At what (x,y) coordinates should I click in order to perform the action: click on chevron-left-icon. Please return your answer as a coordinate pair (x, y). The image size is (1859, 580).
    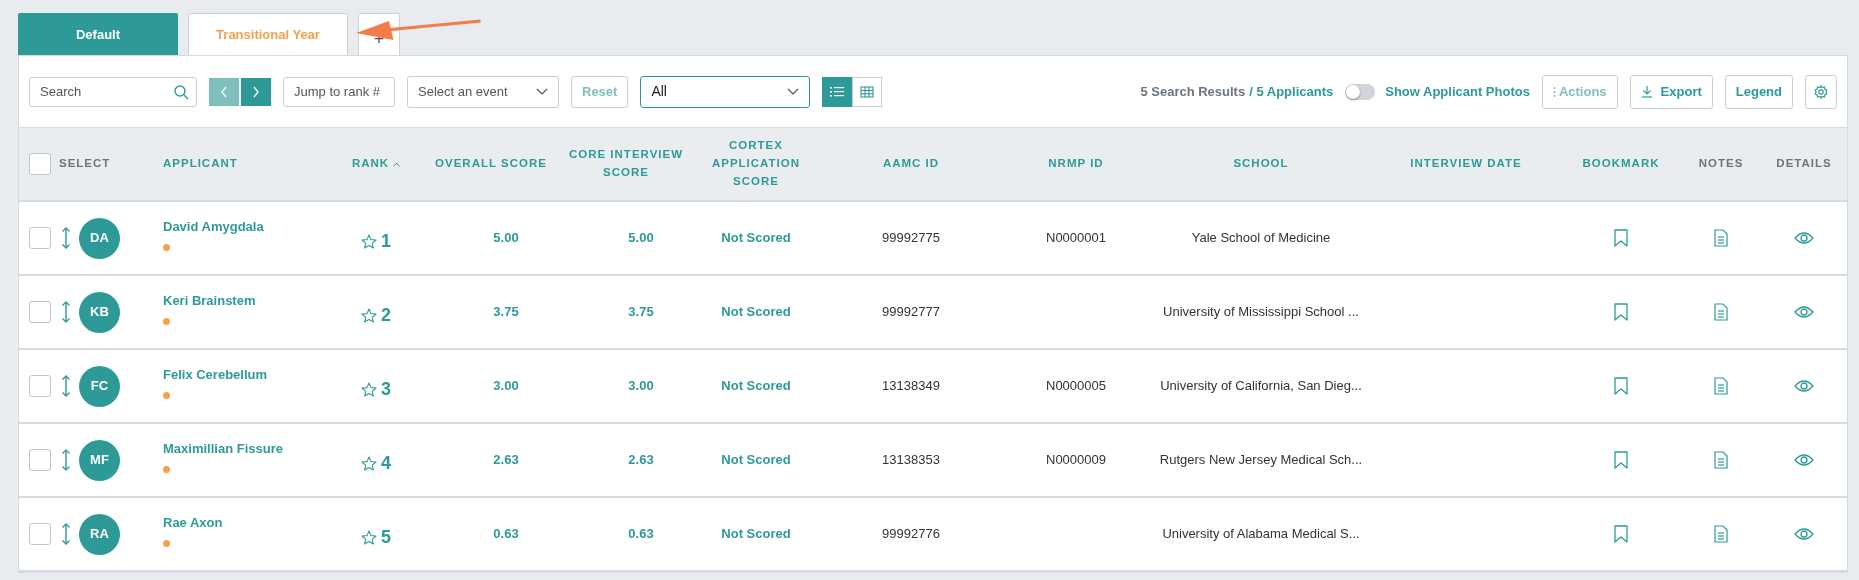
    Looking at the image, I should click on (224, 91).